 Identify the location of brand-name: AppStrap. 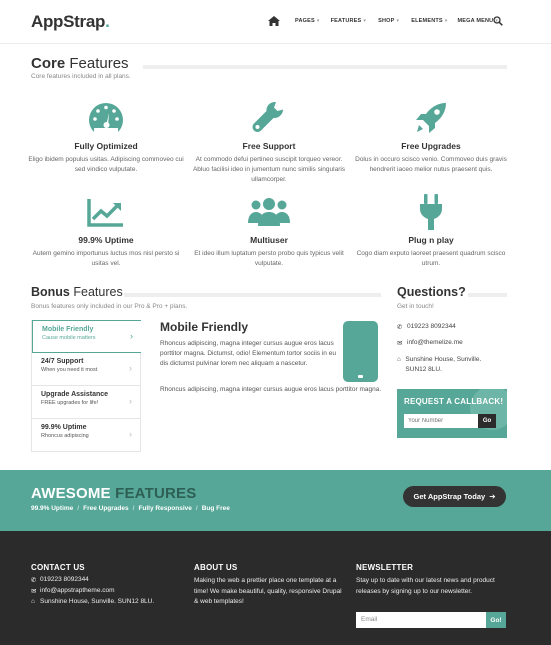
(68, 21).